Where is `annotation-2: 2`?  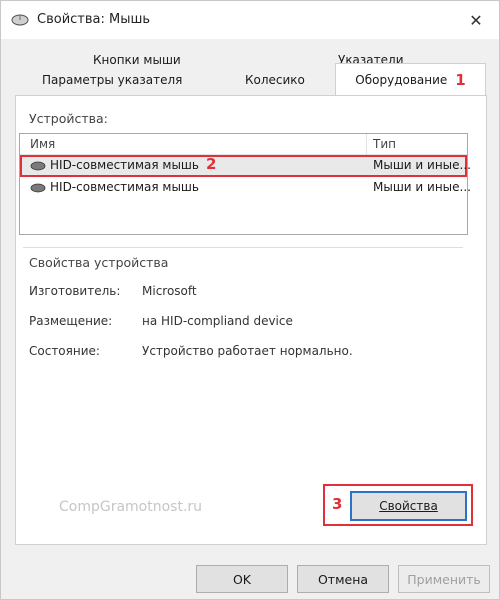 annotation-2: 2 is located at coordinates (211, 164).